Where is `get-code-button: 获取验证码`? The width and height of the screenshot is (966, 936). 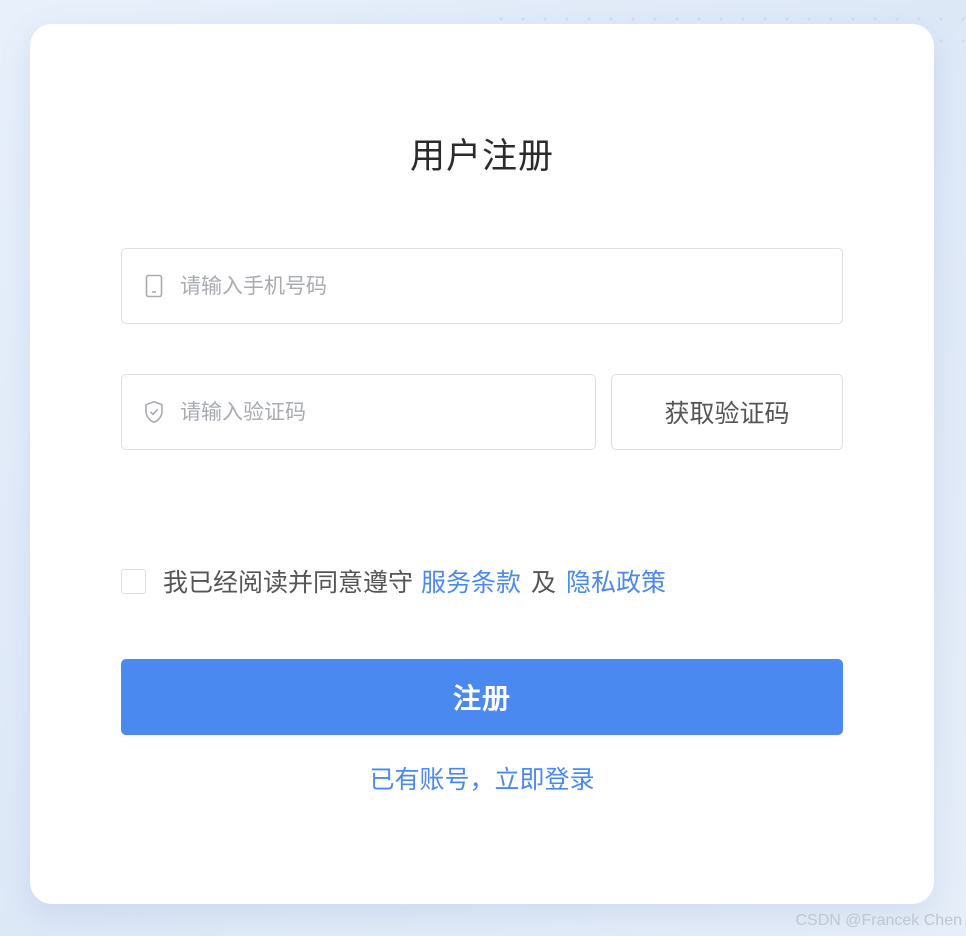 get-code-button: 获取验证码 is located at coordinates (727, 412).